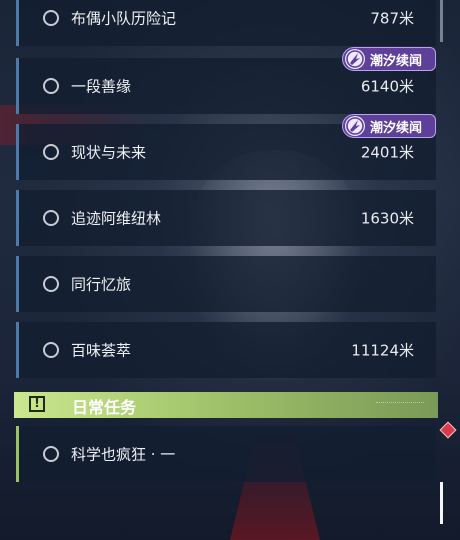  Describe the element at coordinates (37, 404) in the screenshot. I see `exclamation-icon: !` at that location.